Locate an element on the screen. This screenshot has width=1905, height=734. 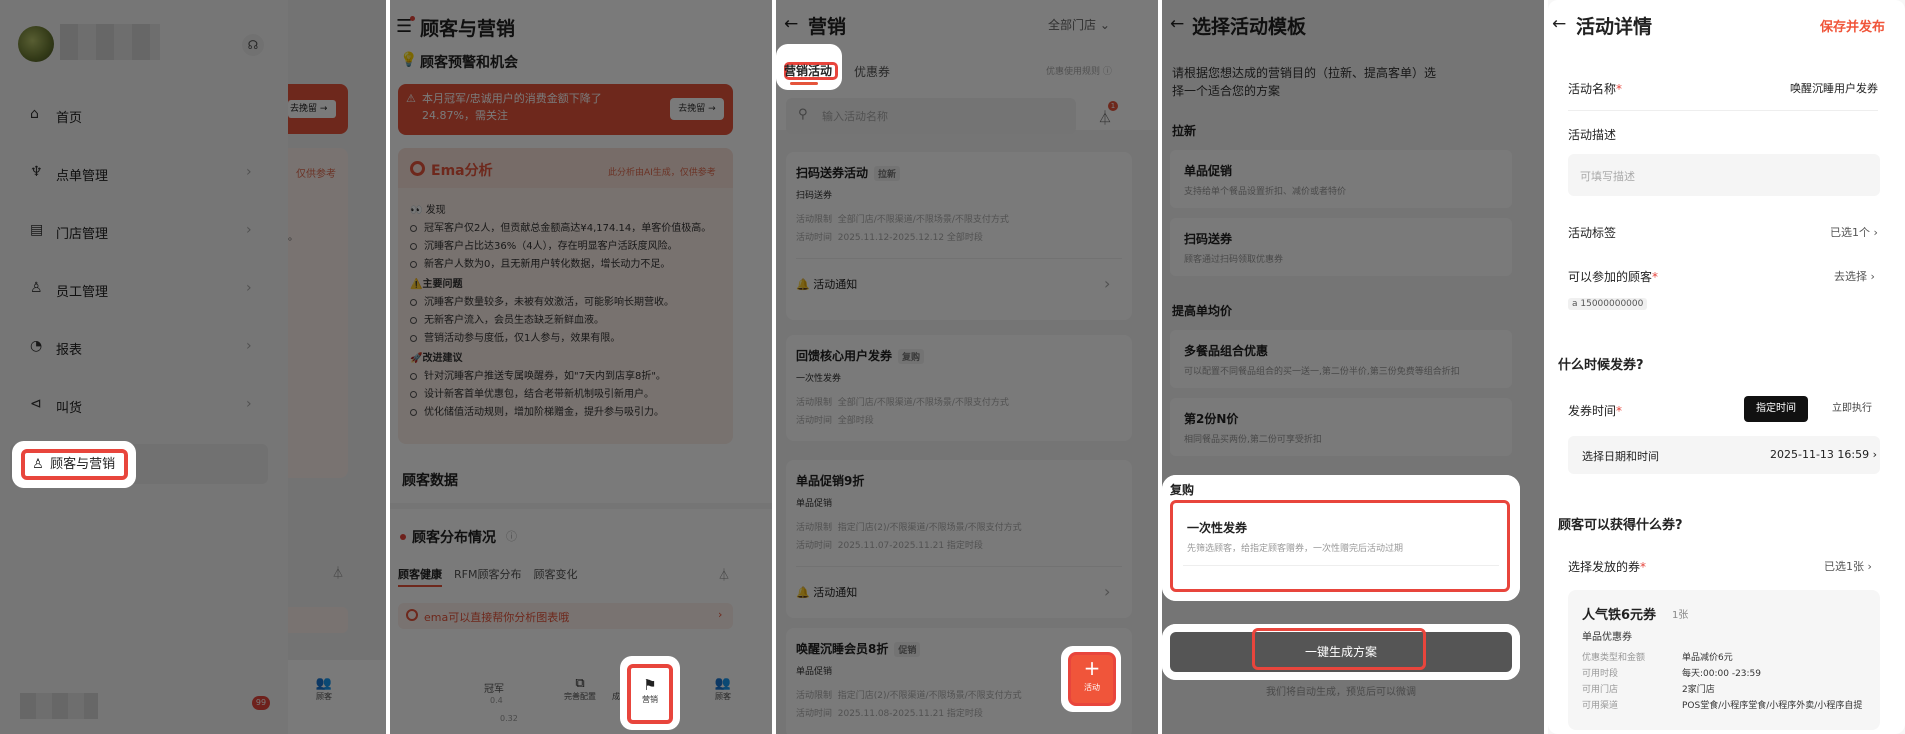
background-page: 去挽留 → 仅供参考 。 ⏃ 👥 顾客 99 is located at coordinates (319, 367).